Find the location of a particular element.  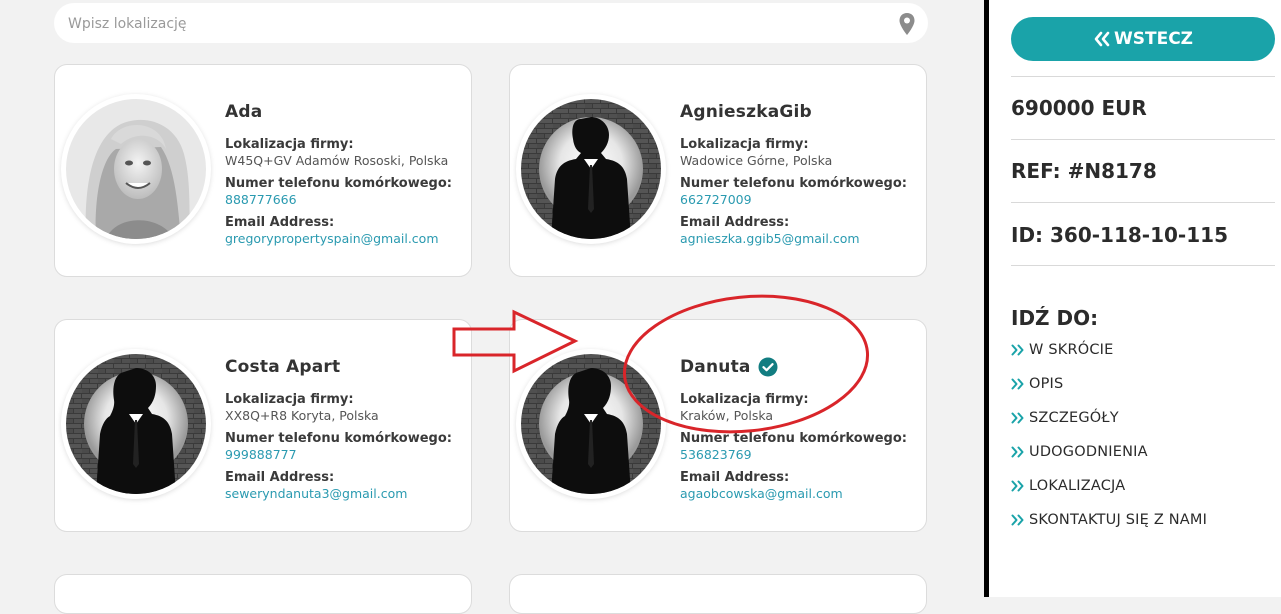

map-pin-icon is located at coordinates (907, 24).